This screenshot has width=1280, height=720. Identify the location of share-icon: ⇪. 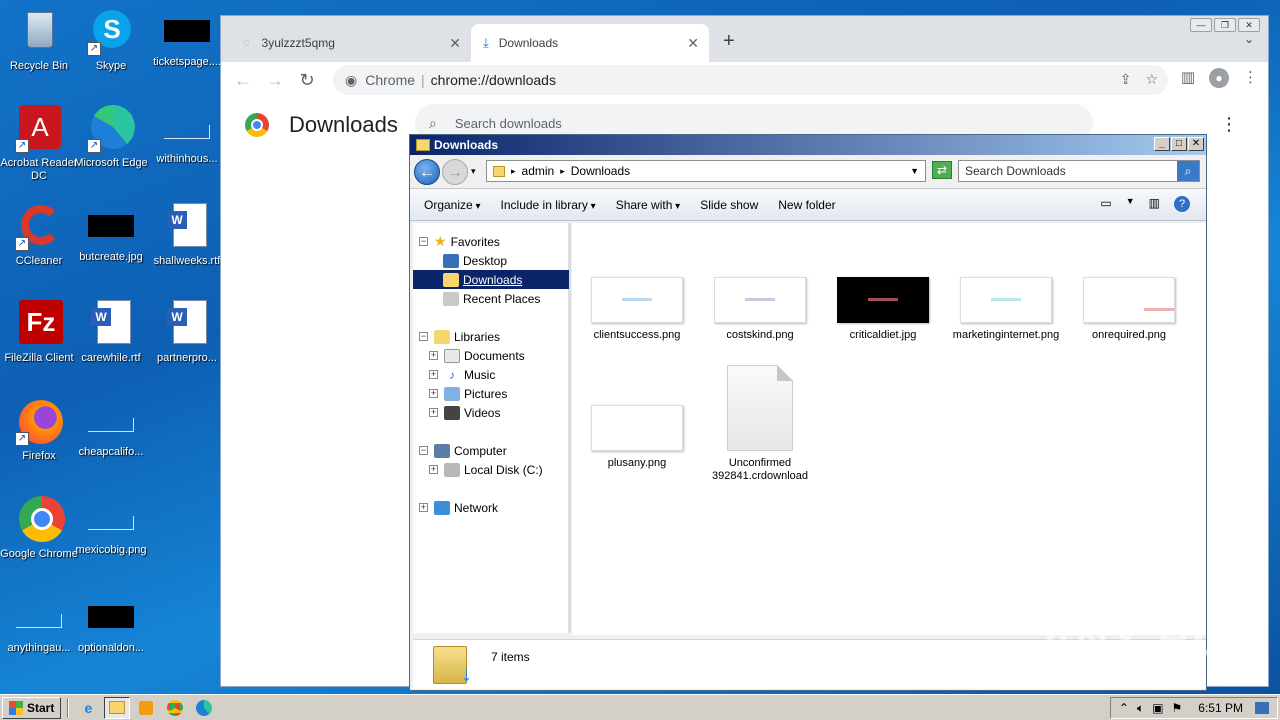
(1126, 79).